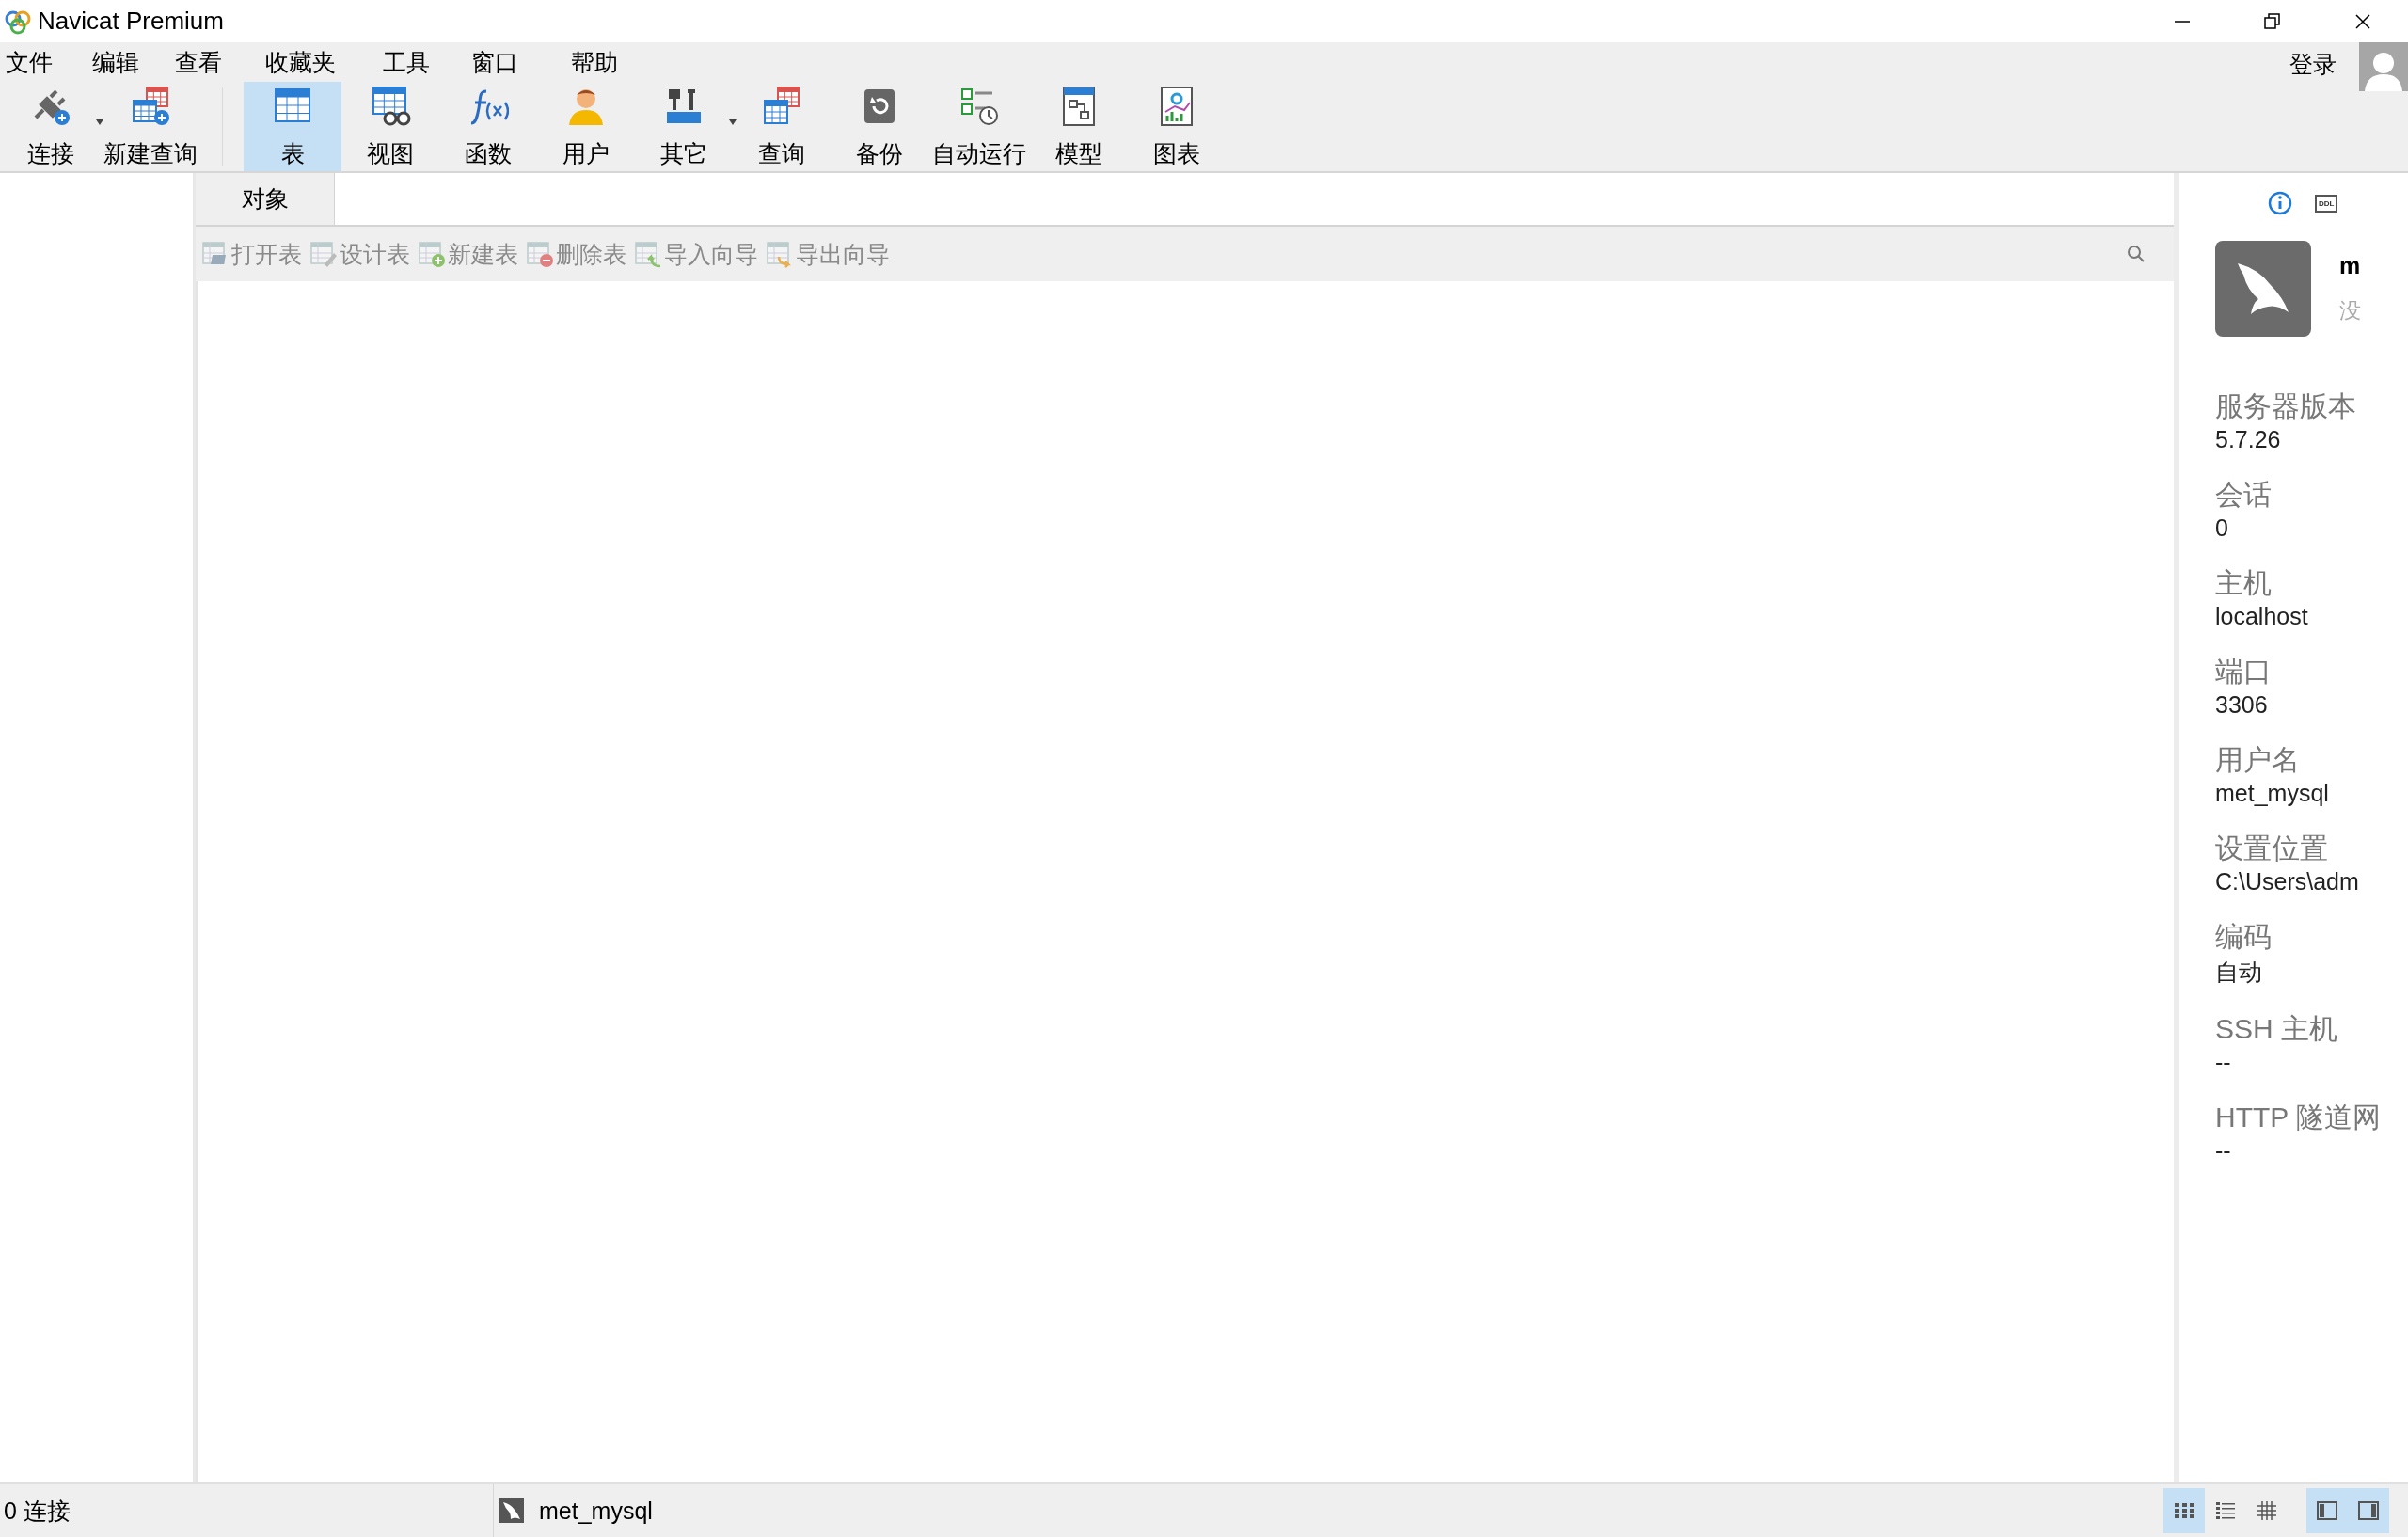 The height and width of the screenshot is (1537, 2408). I want to click on menu-item: 帮助, so click(594, 62).